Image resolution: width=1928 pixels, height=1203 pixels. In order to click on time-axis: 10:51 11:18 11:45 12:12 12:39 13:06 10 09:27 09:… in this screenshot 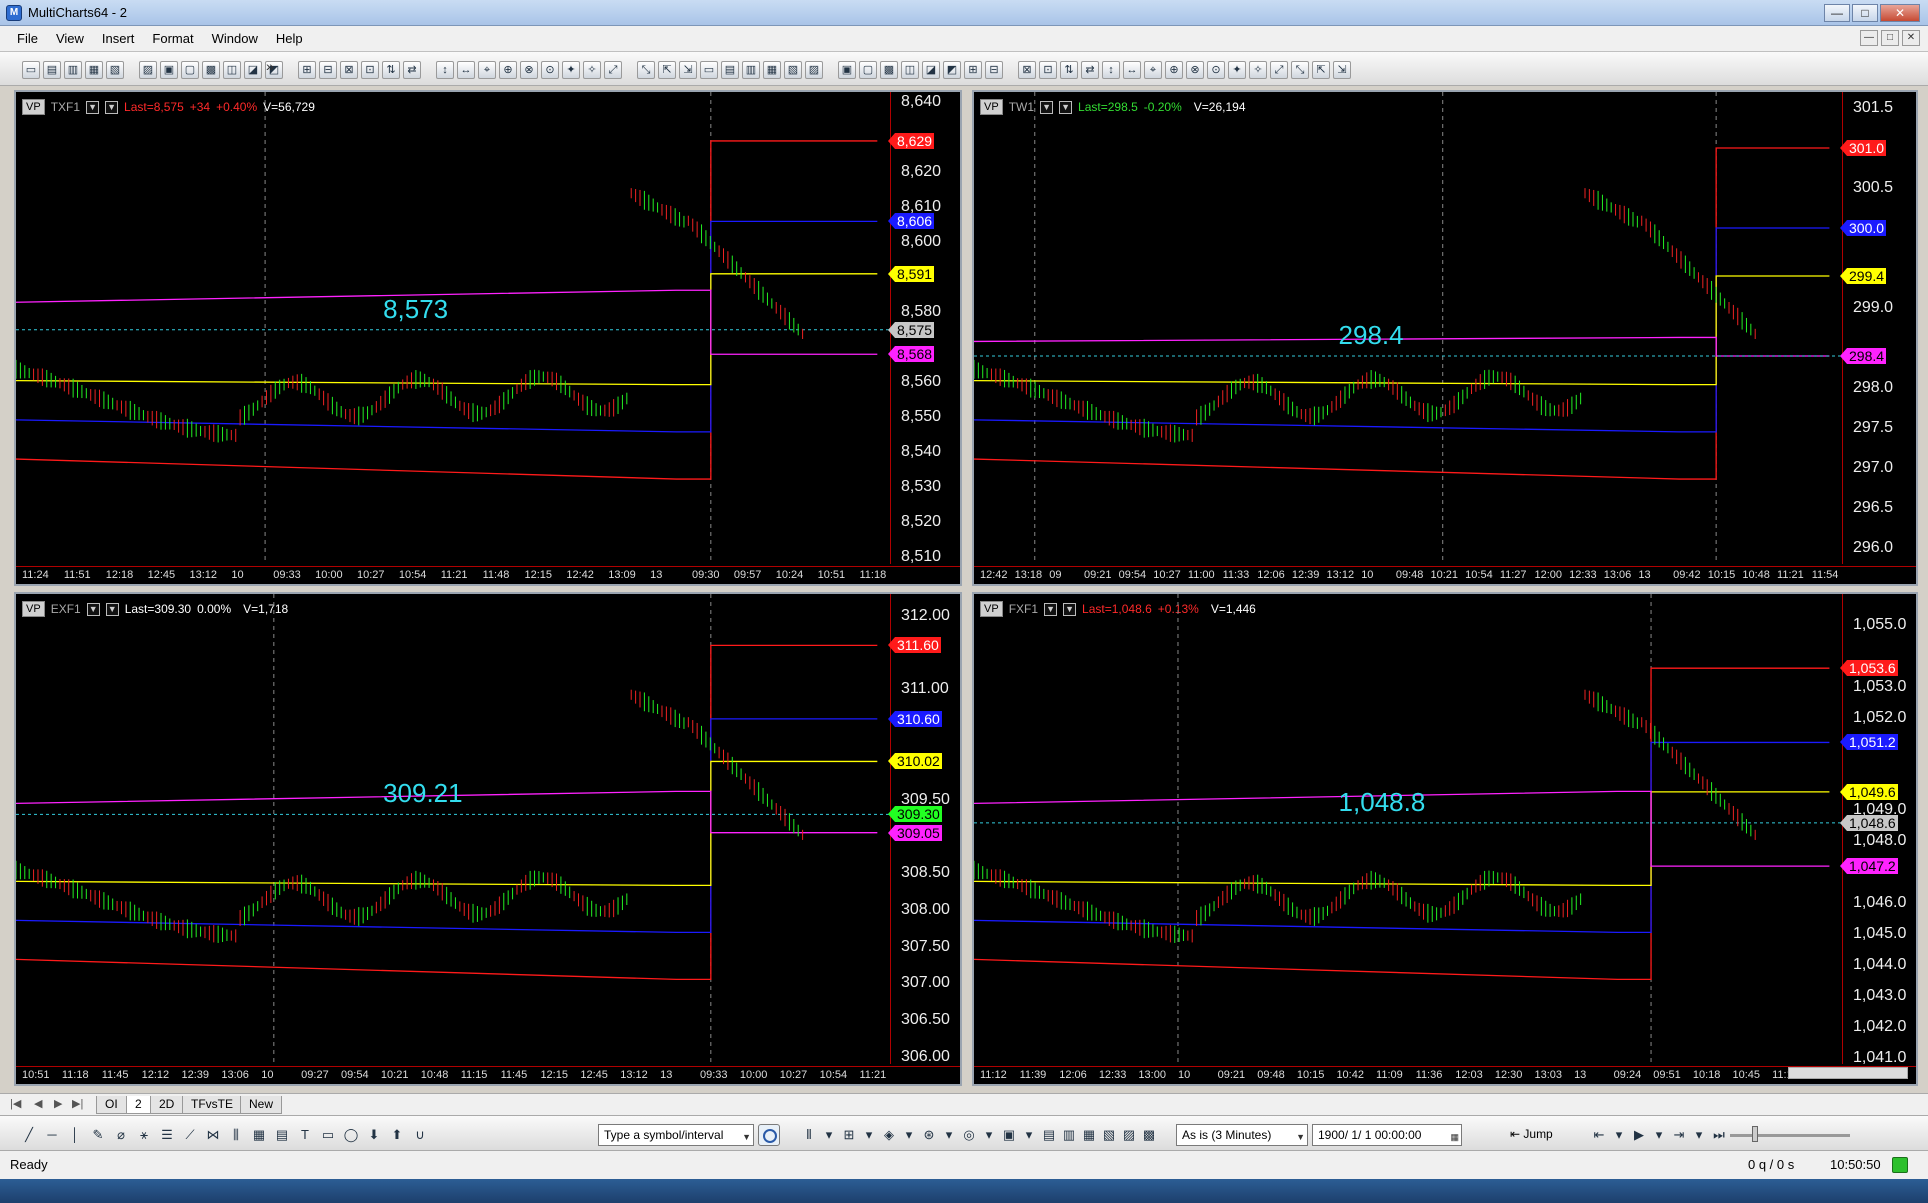, I will do `click(488, 1075)`.